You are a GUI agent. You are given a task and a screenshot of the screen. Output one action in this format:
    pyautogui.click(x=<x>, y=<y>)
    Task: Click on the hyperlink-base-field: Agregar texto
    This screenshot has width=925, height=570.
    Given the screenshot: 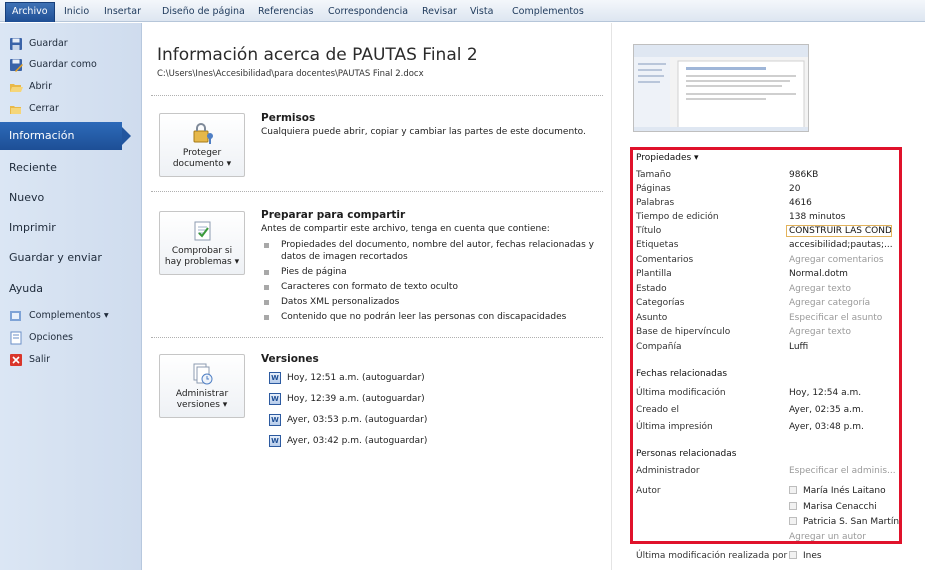 What is the action you would take?
    pyautogui.click(x=820, y=332)
    